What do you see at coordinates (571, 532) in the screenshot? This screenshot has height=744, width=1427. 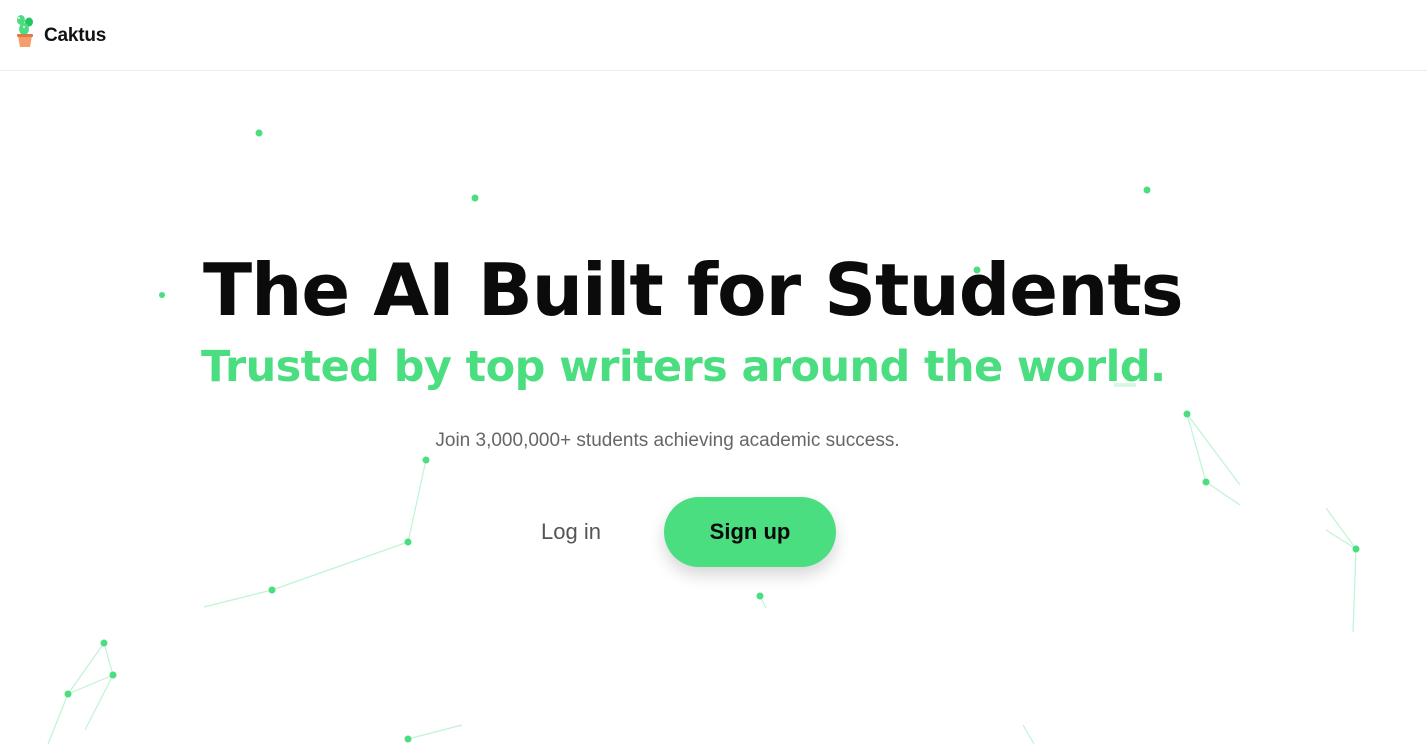 I see `login-button: Log in` at bounding box center [571, 532].